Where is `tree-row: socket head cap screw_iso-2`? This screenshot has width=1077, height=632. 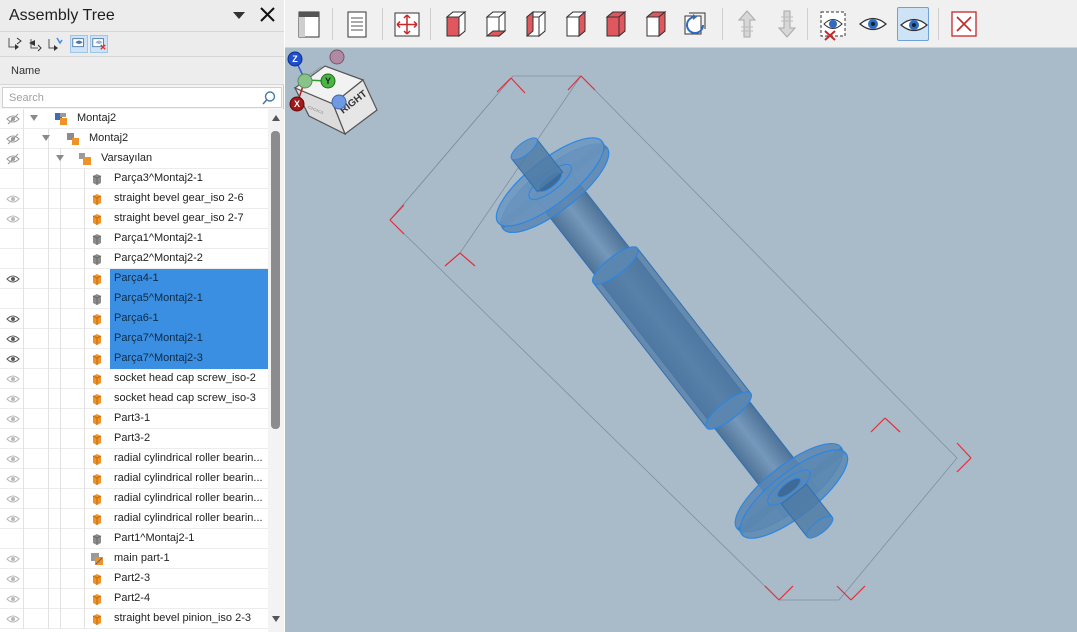 tree-row: socket head cap screw_iso-2 is located at coordinates (134, 379).